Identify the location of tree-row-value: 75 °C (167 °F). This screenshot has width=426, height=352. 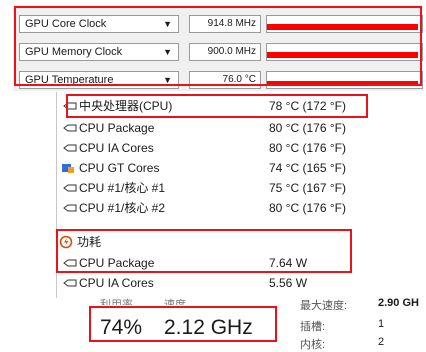
(307, 188).